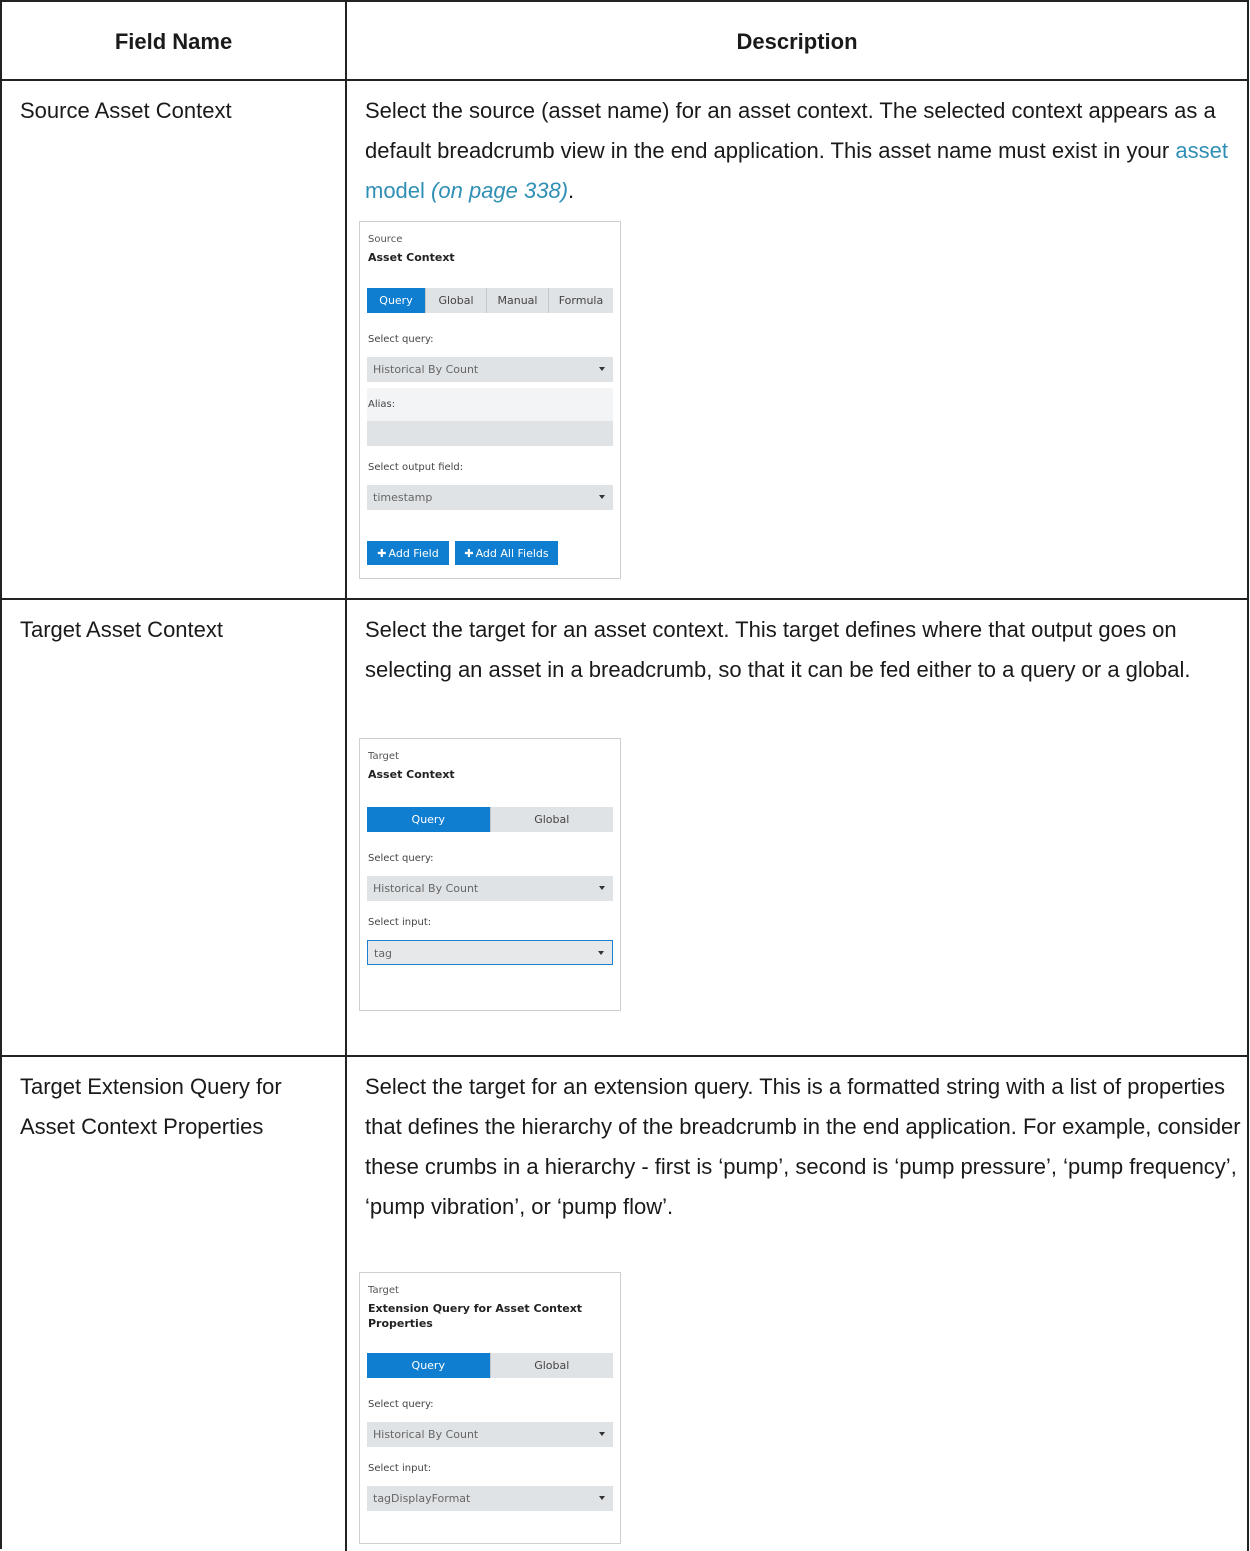 This screenshot has height=1551, width=1250. Describe the element at coordinates (382, 404) in the screenshot. I see `alias-label: Alias:` at that location.